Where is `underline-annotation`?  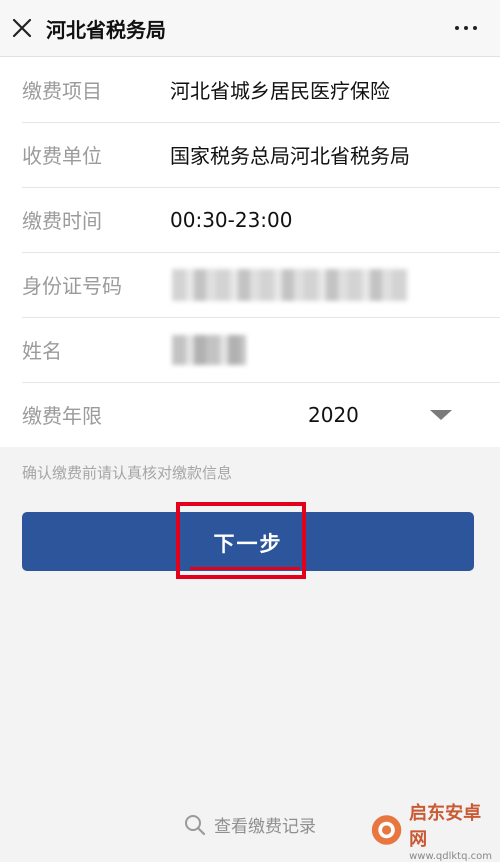 underline-annotation is located at coordinates (245, 568).